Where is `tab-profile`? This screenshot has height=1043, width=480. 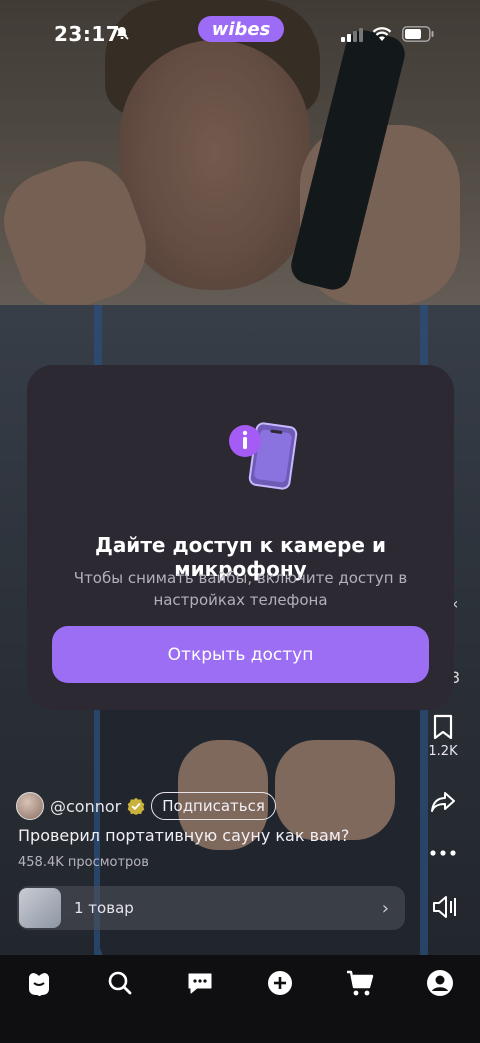 tab-profile is located at coordinates (440, 983).